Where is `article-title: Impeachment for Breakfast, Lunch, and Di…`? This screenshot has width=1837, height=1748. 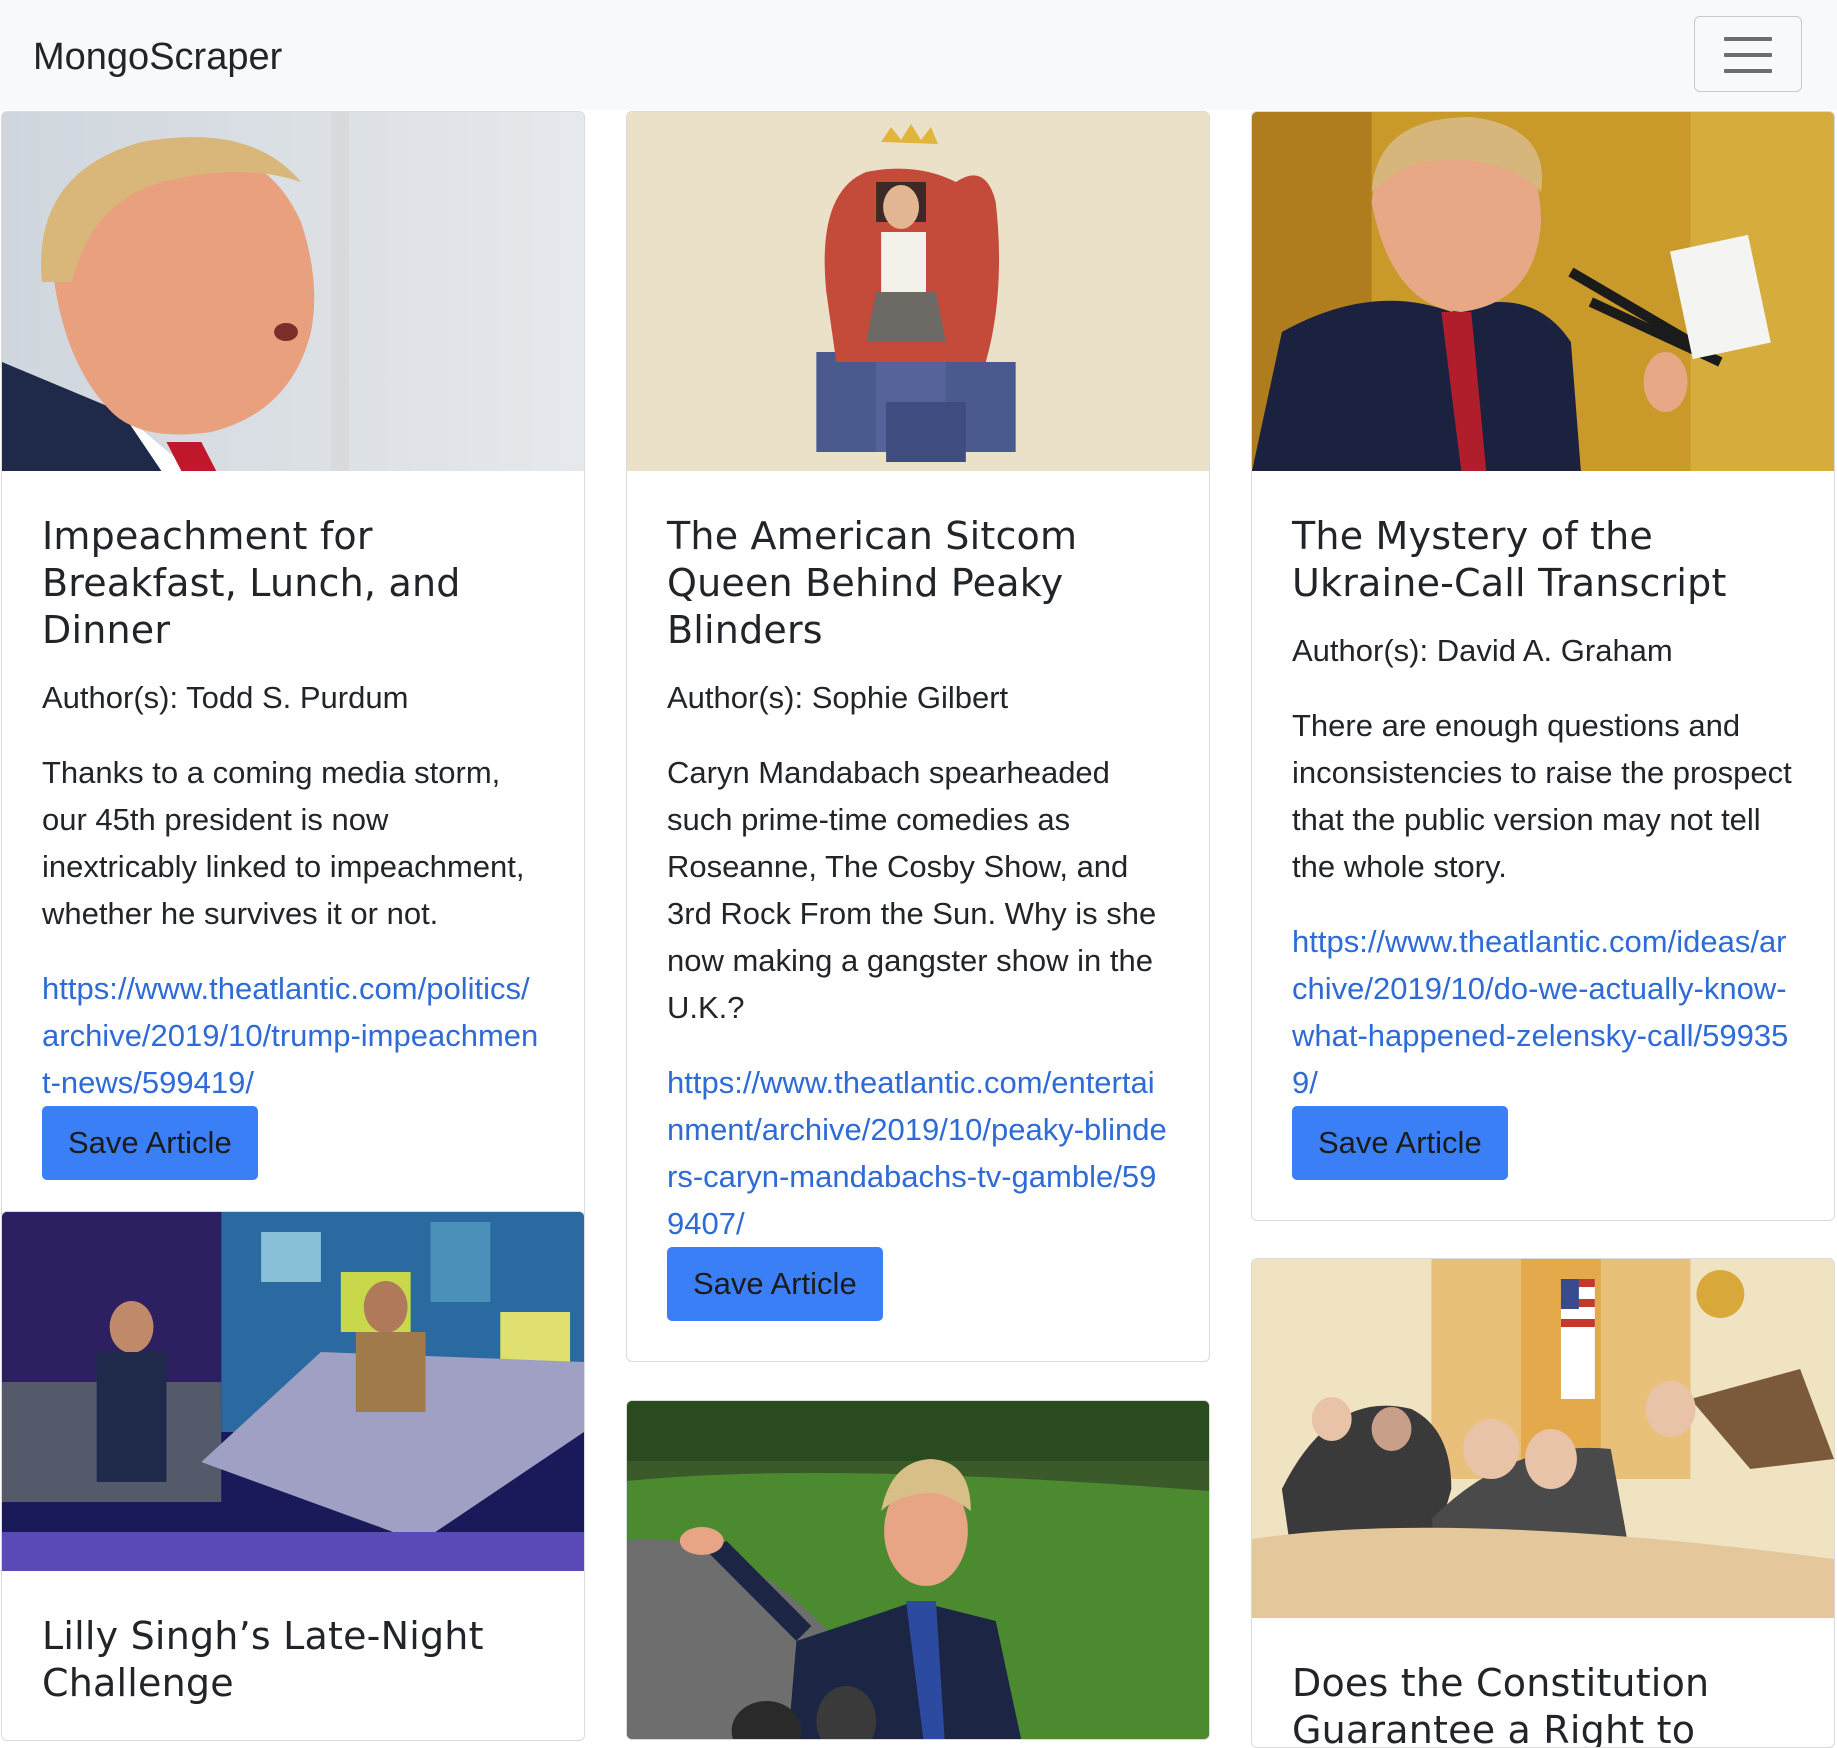 article-title: Impeachment for Breakfast, Lunch, and Di… is located at coordinates (251, 583).